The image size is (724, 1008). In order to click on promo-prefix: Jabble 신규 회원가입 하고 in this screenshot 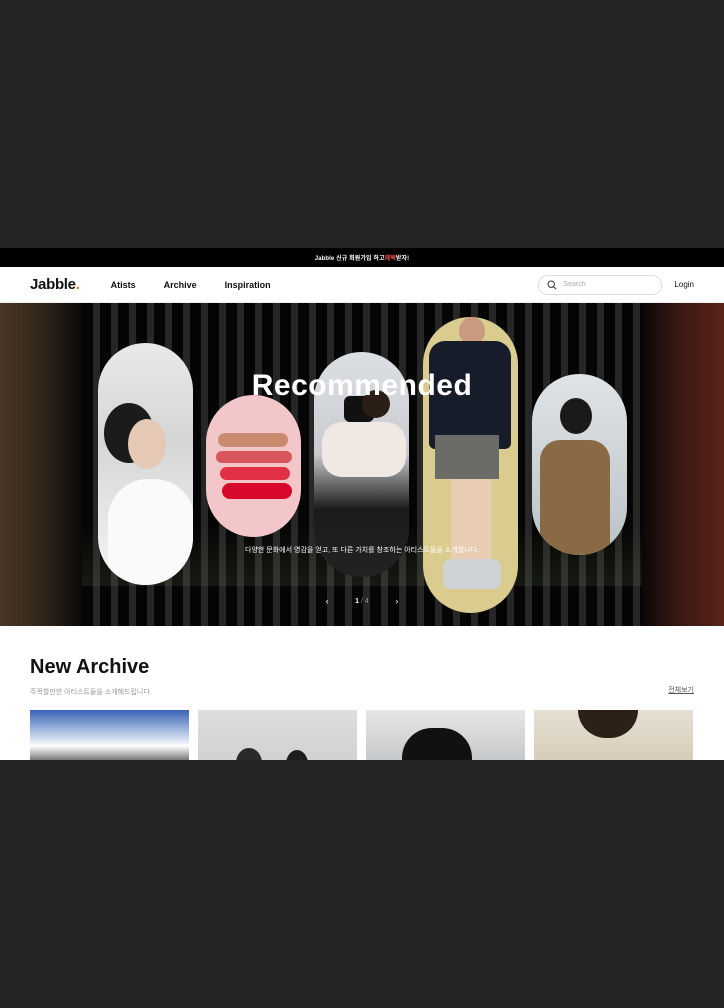, I will do `click(349, 259)`.